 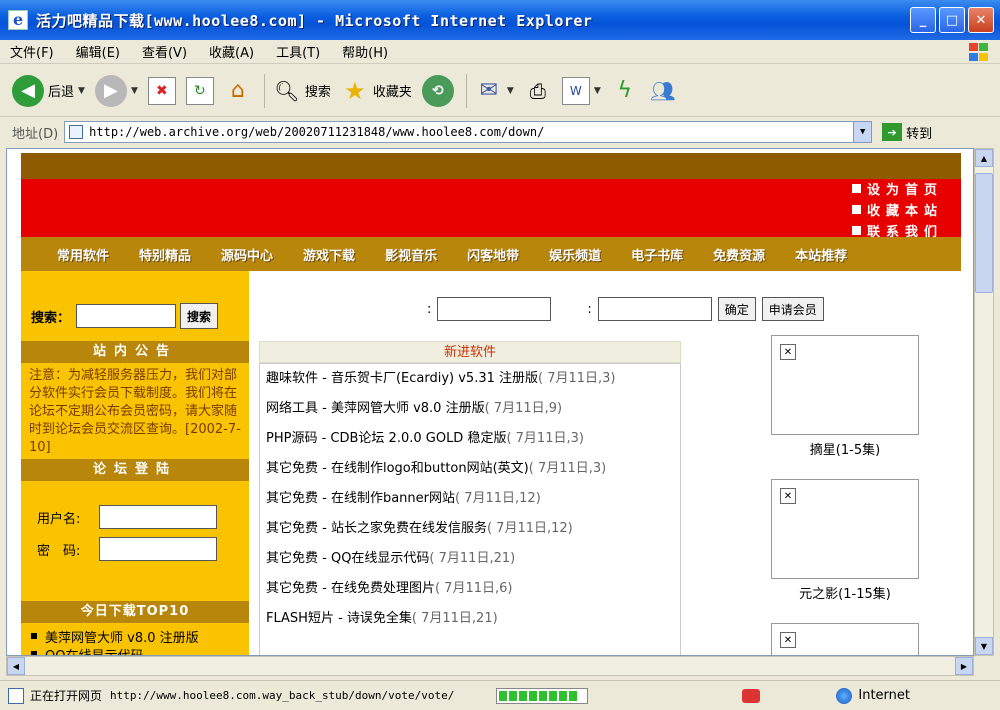 I want to click on list-item: 其它免费 - 在线制作banner网站( 7月11日,12), so click(x=470, y=499).